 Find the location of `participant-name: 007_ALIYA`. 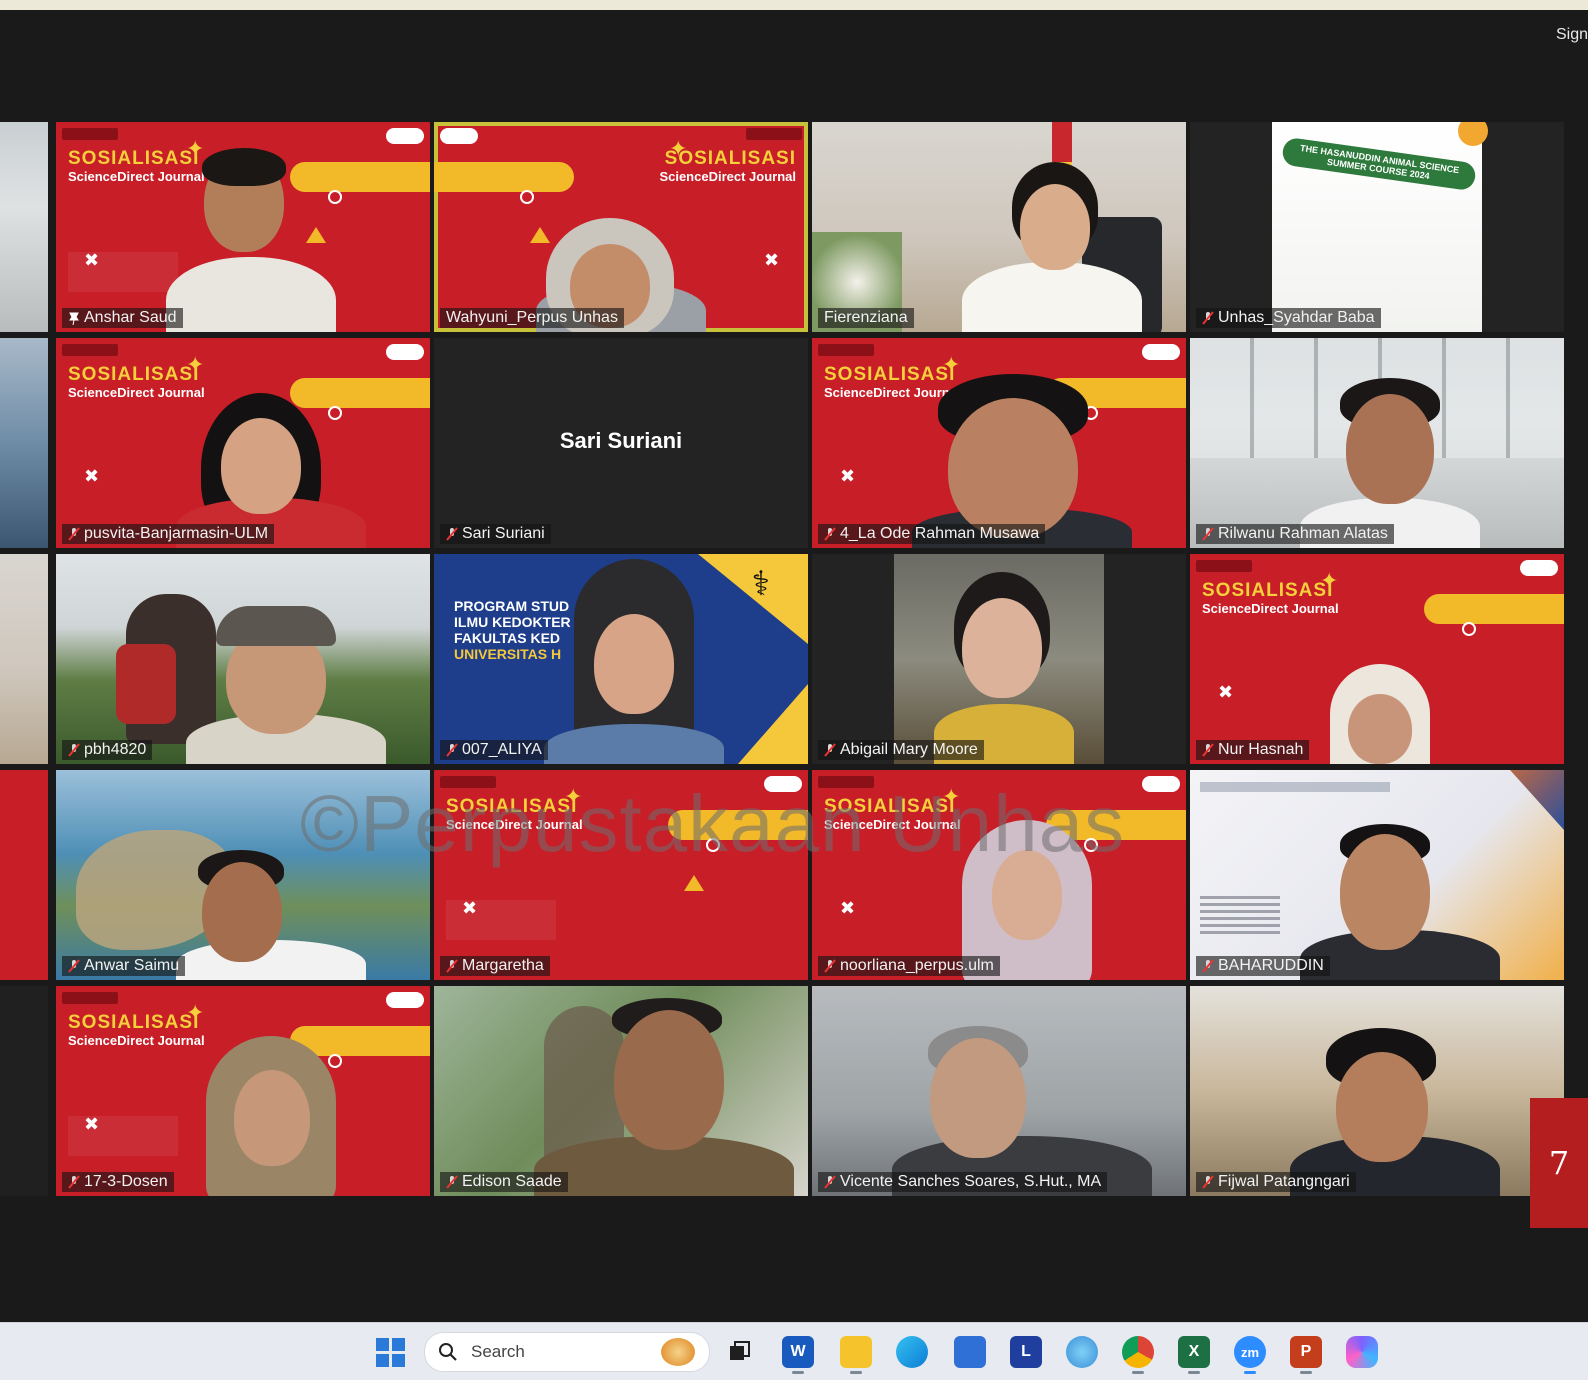

participant-name: 007_ALIYA is located at coordinates (502, 749).